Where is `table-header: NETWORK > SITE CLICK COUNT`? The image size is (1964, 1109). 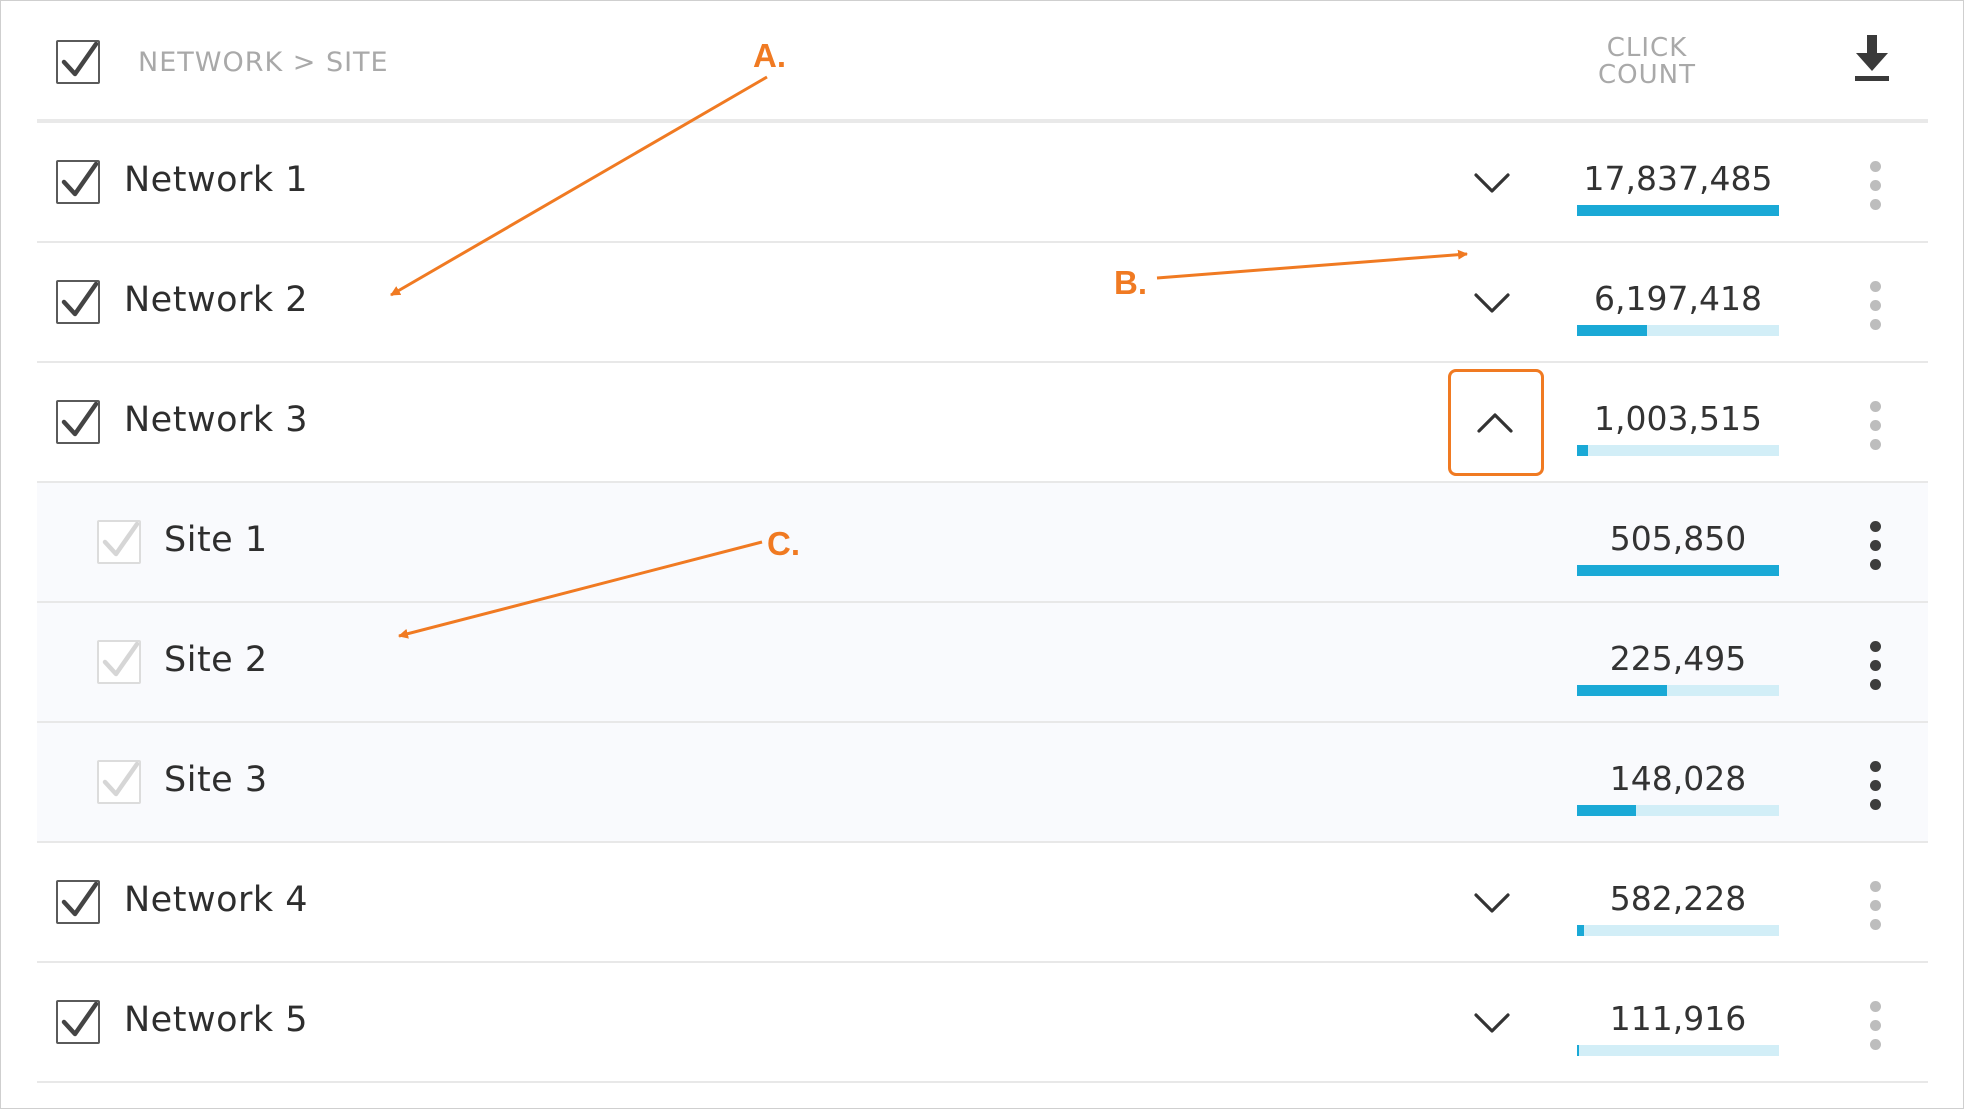
table-header: NETWORK > SITE CLICK COUNT is located at coordinates (982, 62).